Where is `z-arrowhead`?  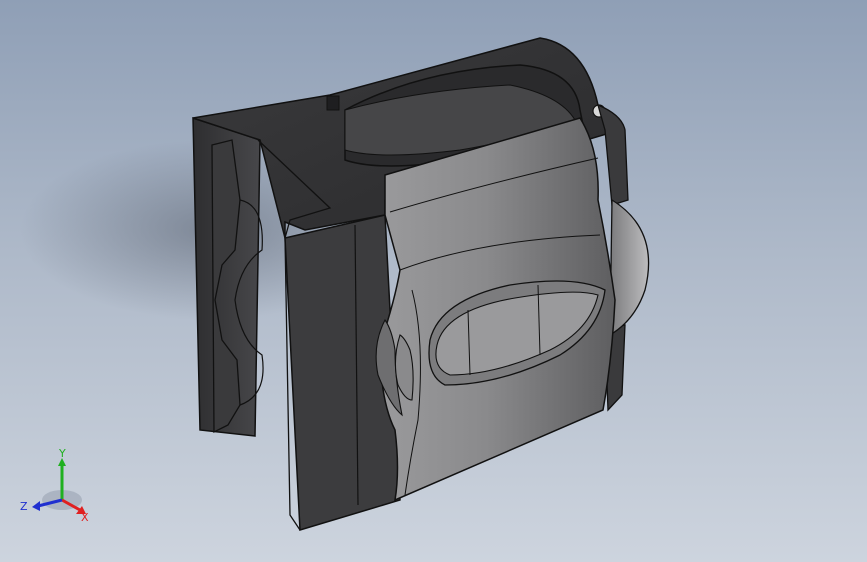
z-arrowhead is located at coordinates (36, 506).